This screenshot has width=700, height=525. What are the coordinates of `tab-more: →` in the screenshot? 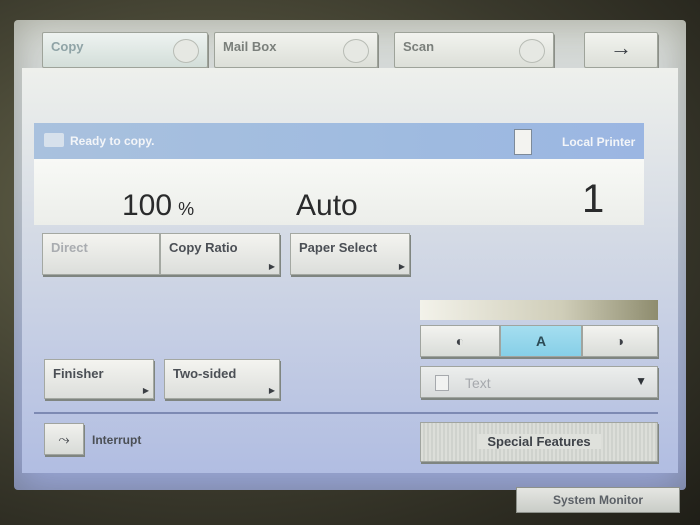 It's located at (621, 50).